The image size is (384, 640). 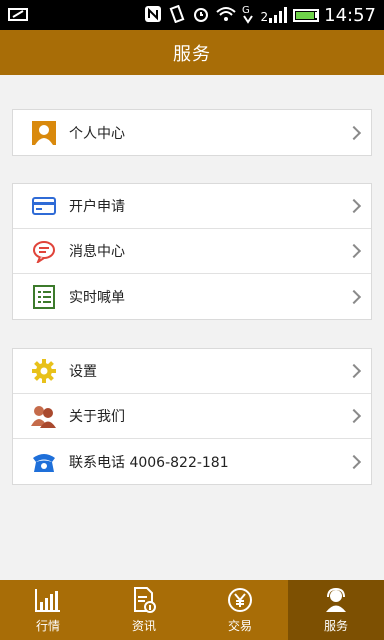 I want to click on person-icon, so click(x=44, y=133).